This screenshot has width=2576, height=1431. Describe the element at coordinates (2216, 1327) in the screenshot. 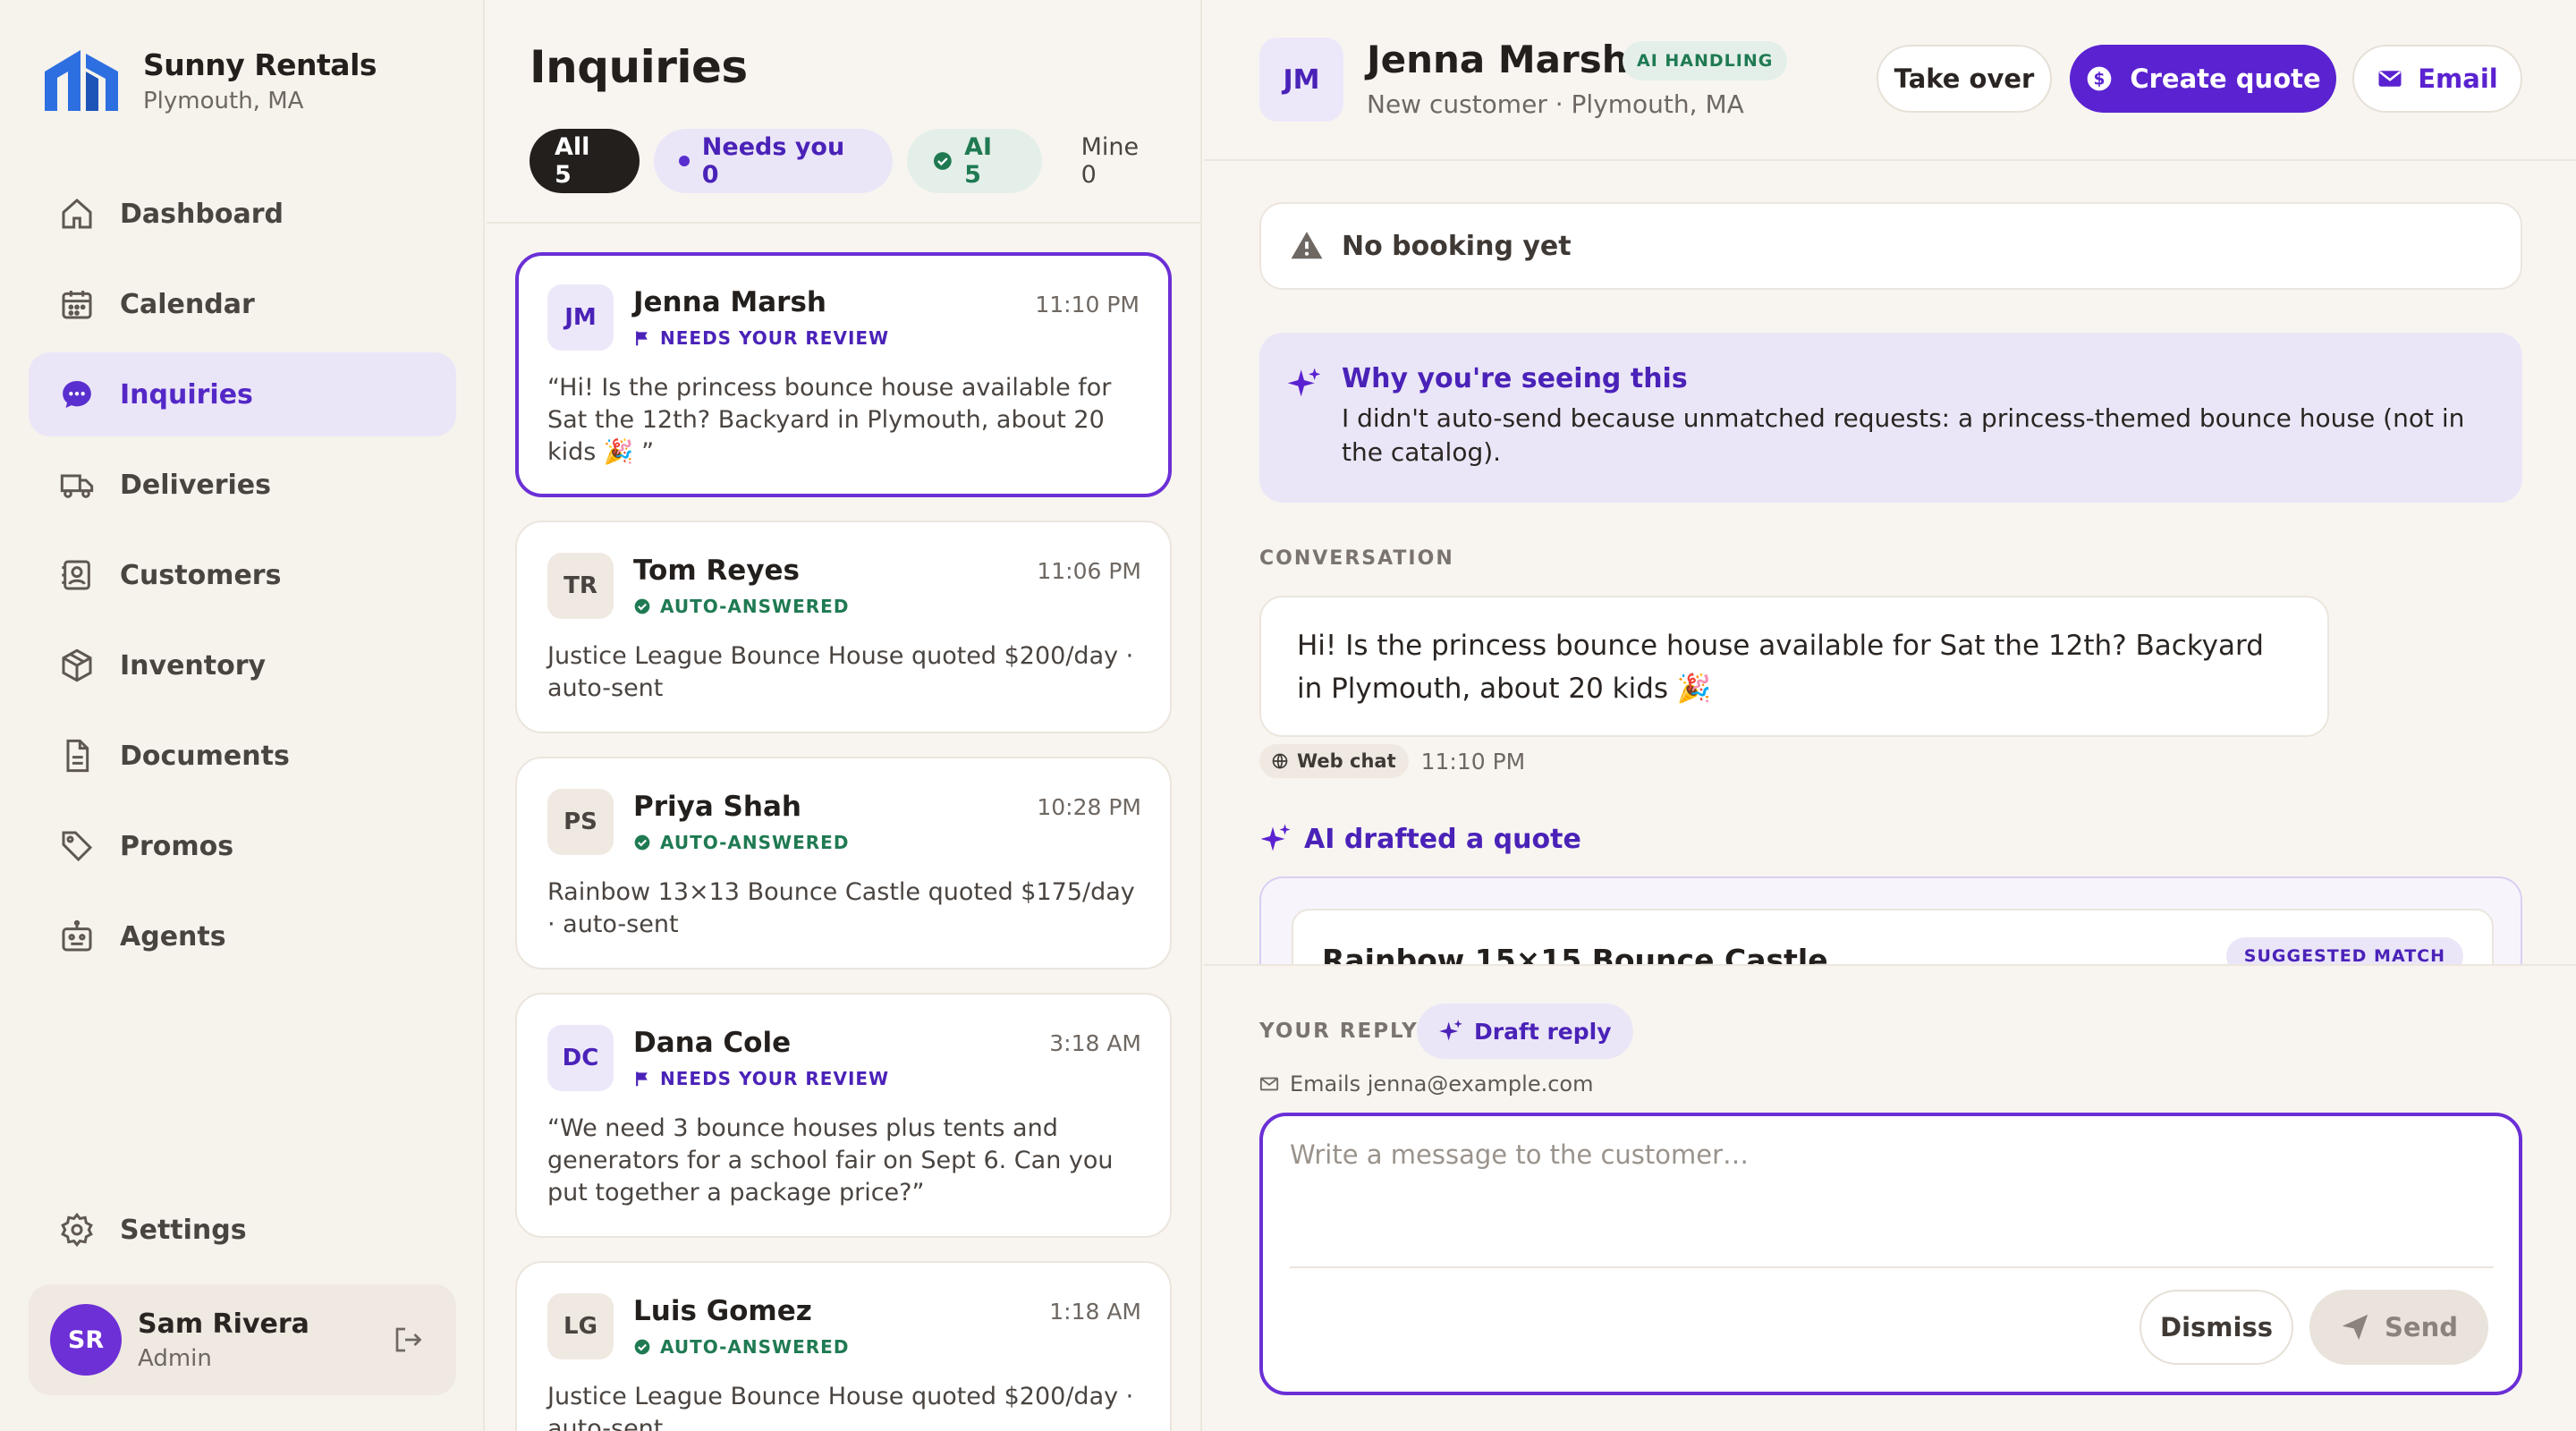

I see `dismiss-button: Dismiss` at that location.